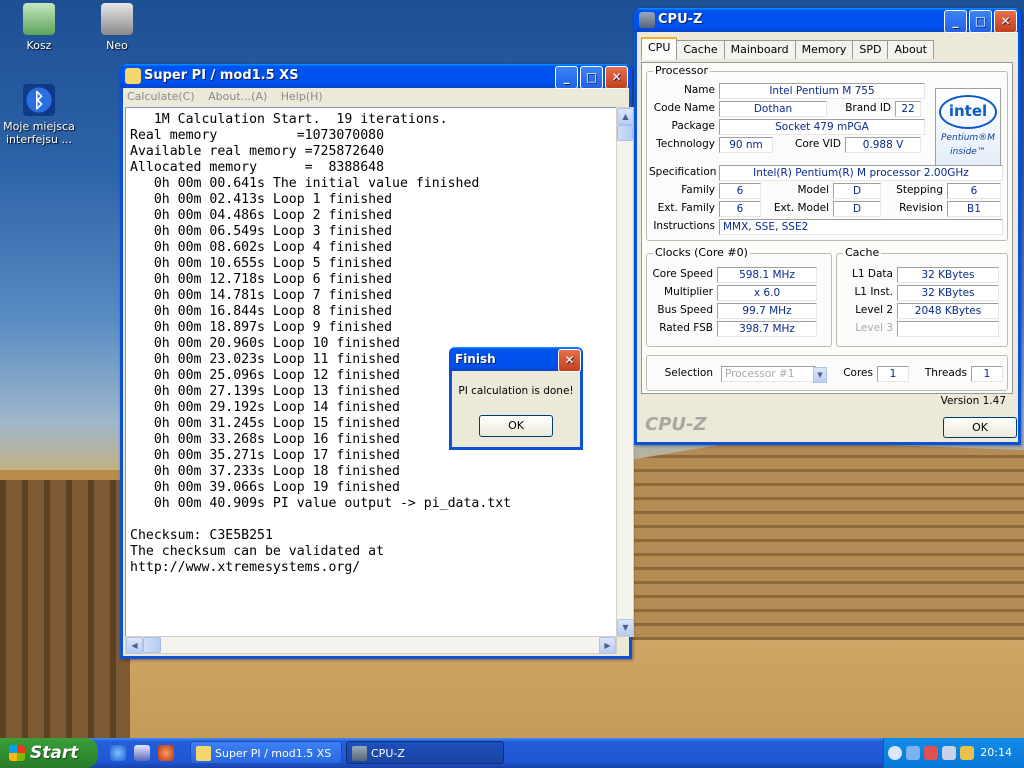 The image size is (1024, 768). What do you see at coordinates (685, 310) in the screenshot?
I see `label-bus-speed: Bus Speed` at bounding box center [685, 310].